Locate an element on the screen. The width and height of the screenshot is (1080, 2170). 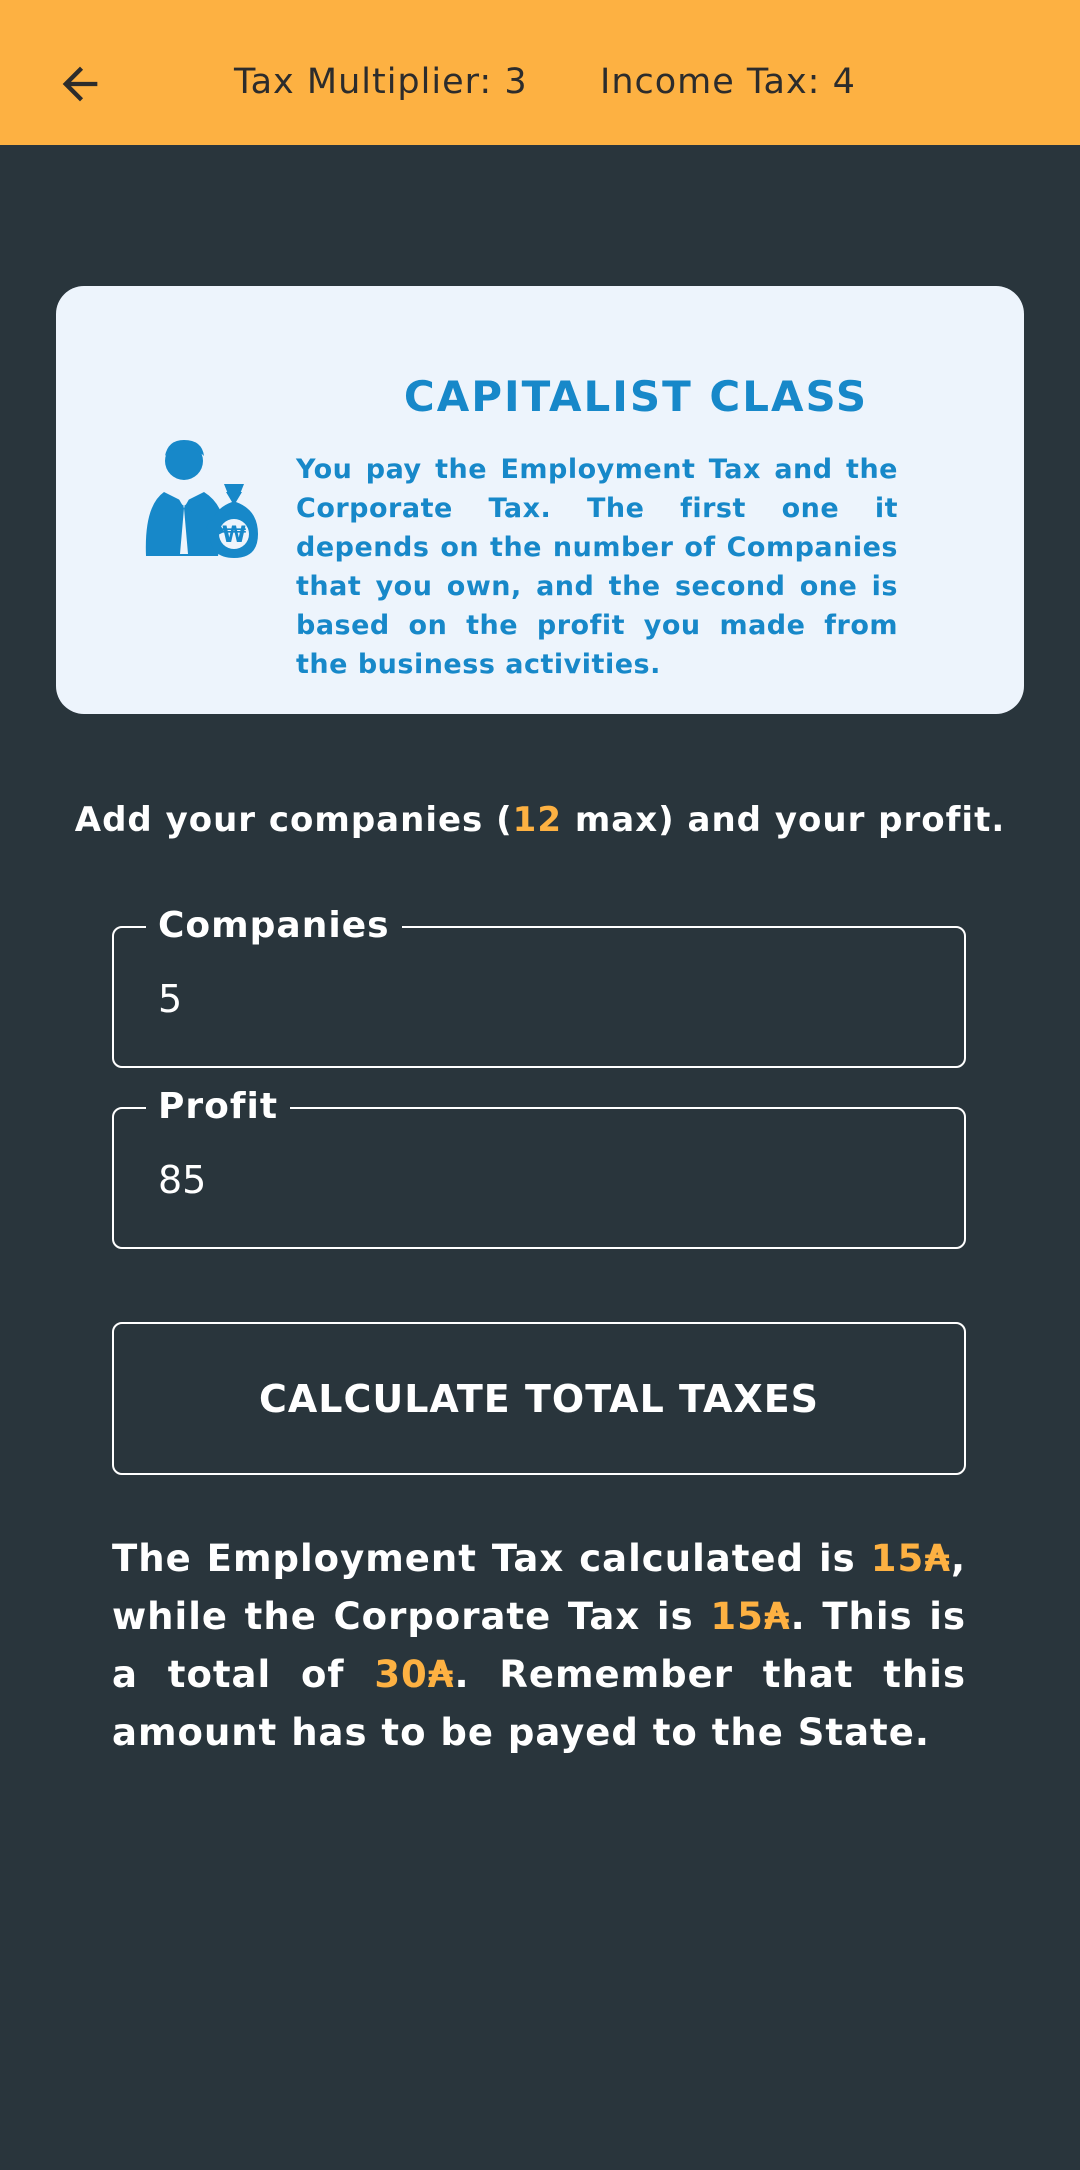
max-companies-value: 12 is located at coordinates (537, 820).